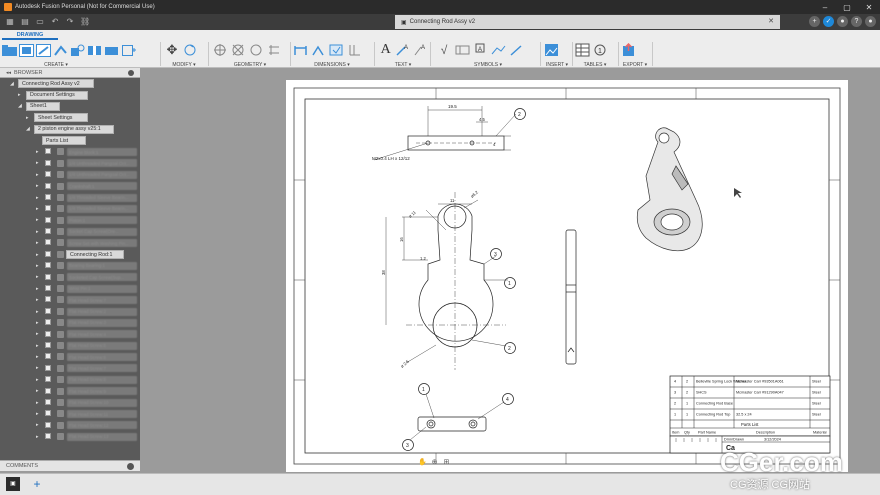  What do you see at coordinates (8, 73) in the screenshot?
I see `collapse-icon: ◂◂` at bounding box center [8, 73].